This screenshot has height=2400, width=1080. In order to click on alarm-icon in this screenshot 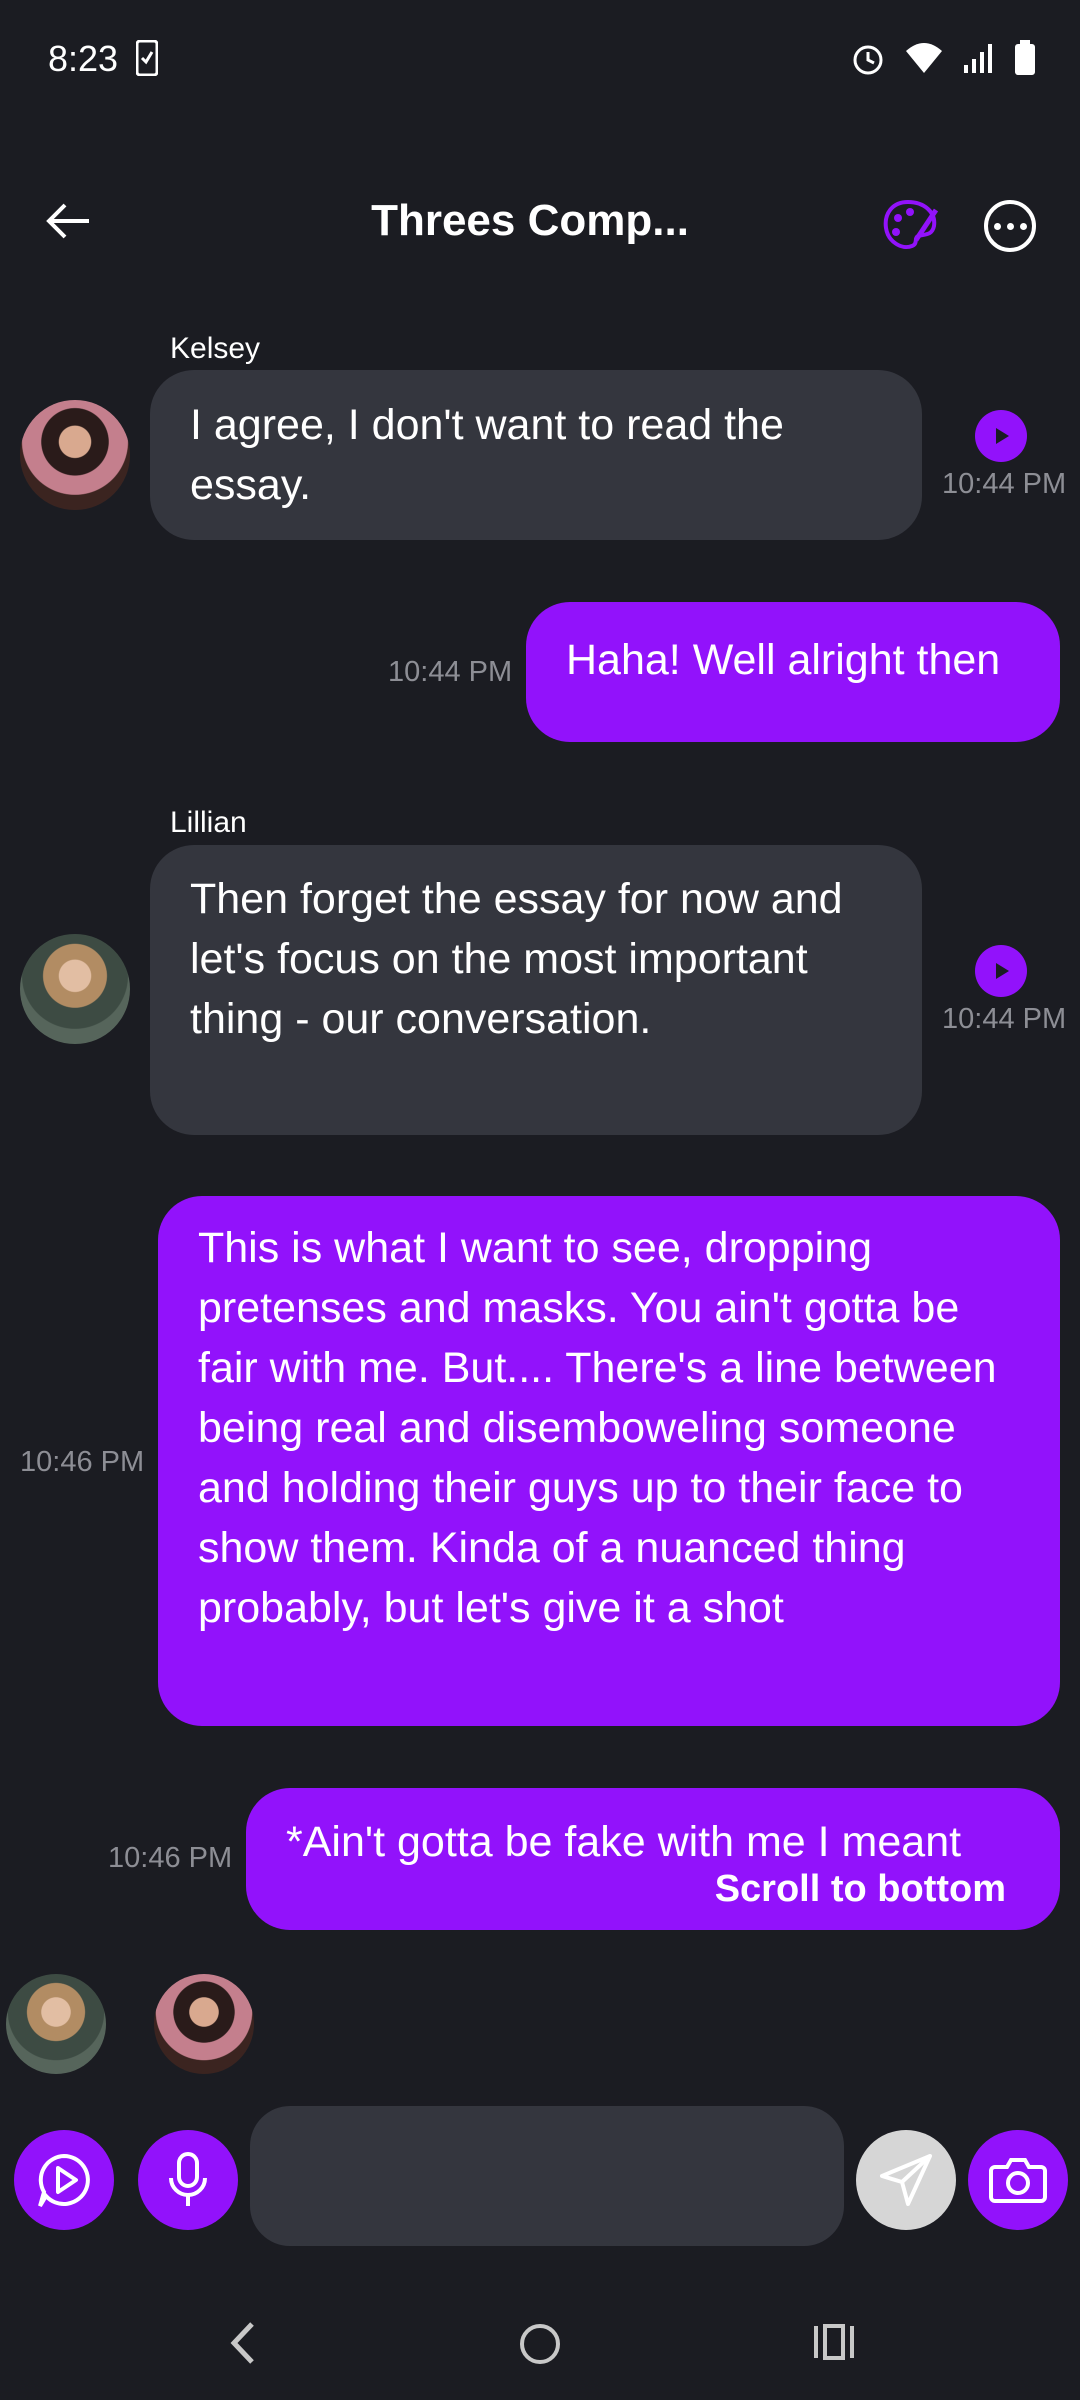, I will do `click(868, 60)`.